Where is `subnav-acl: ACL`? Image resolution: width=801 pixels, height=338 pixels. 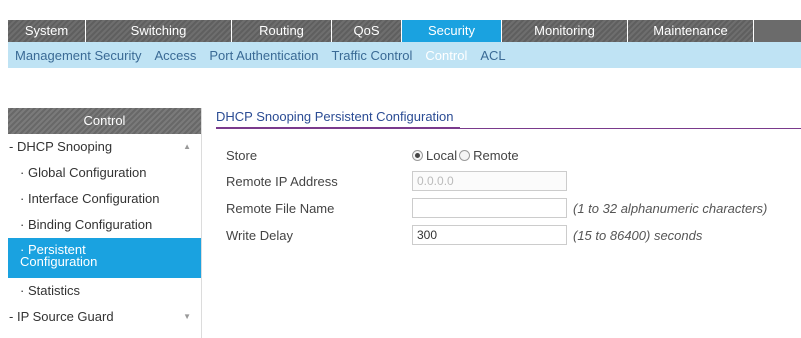 subnav-acl: ACL is located at coordinates (492, 55).